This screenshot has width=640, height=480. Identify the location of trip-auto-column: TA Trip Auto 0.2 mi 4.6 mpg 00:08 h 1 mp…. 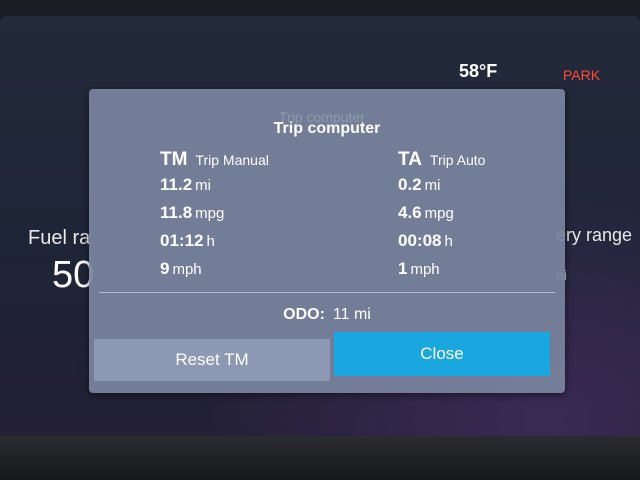
(441, 218).